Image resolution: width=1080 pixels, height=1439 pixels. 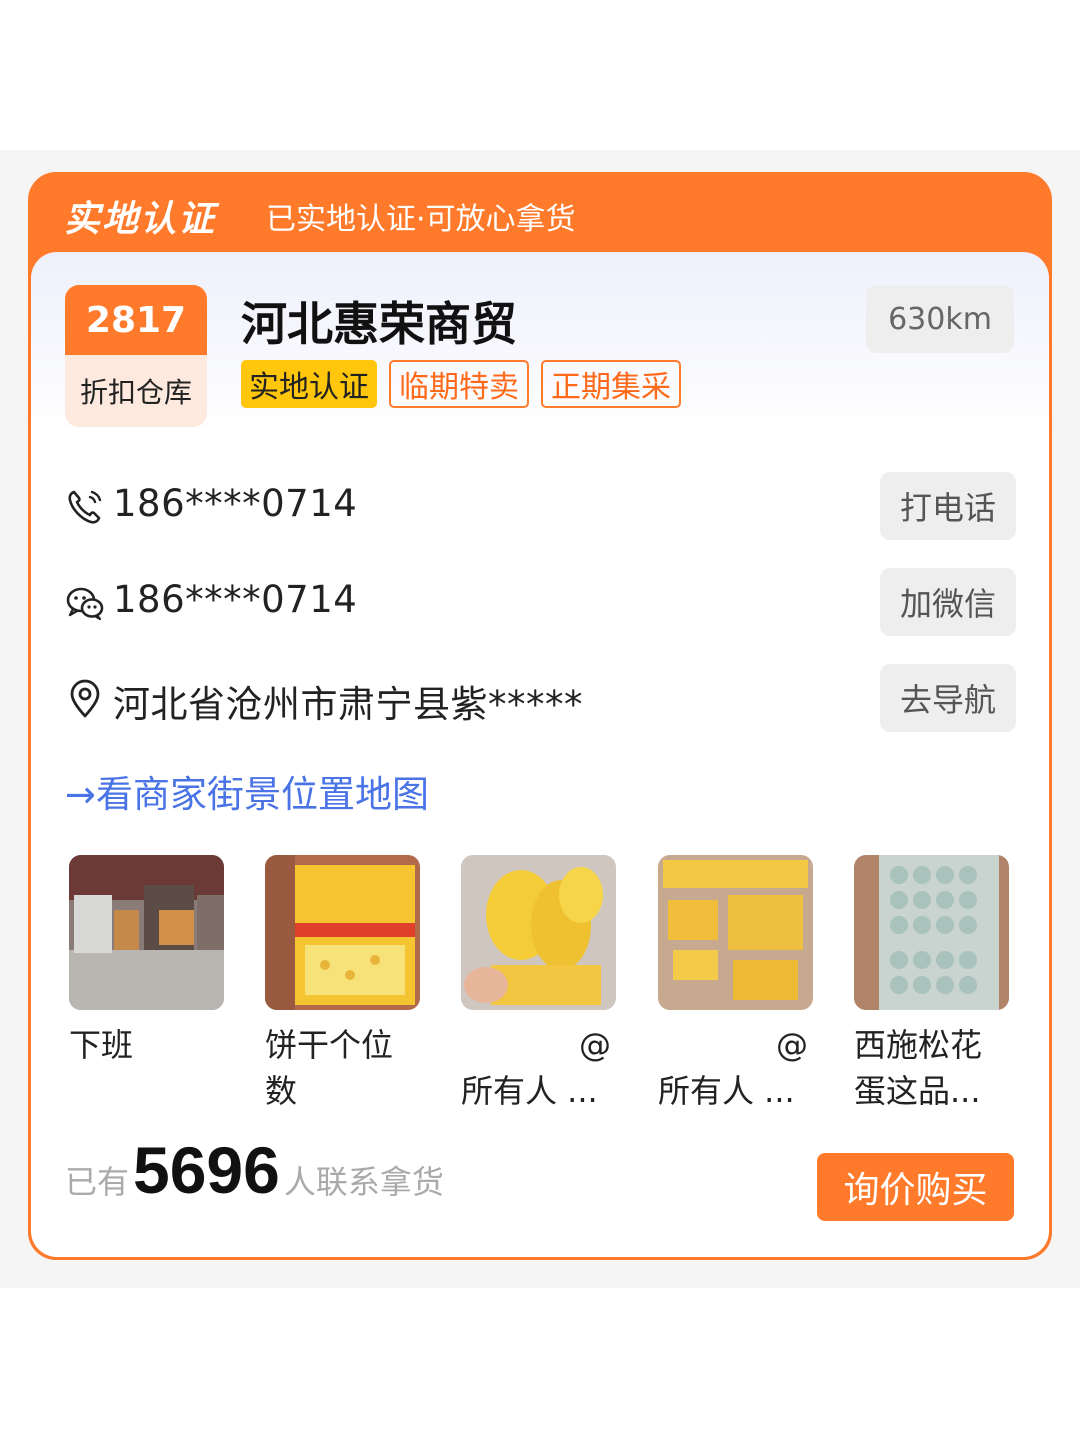 I want to click on photo-item: 饼干个位 数, so click(x=342, y=984).